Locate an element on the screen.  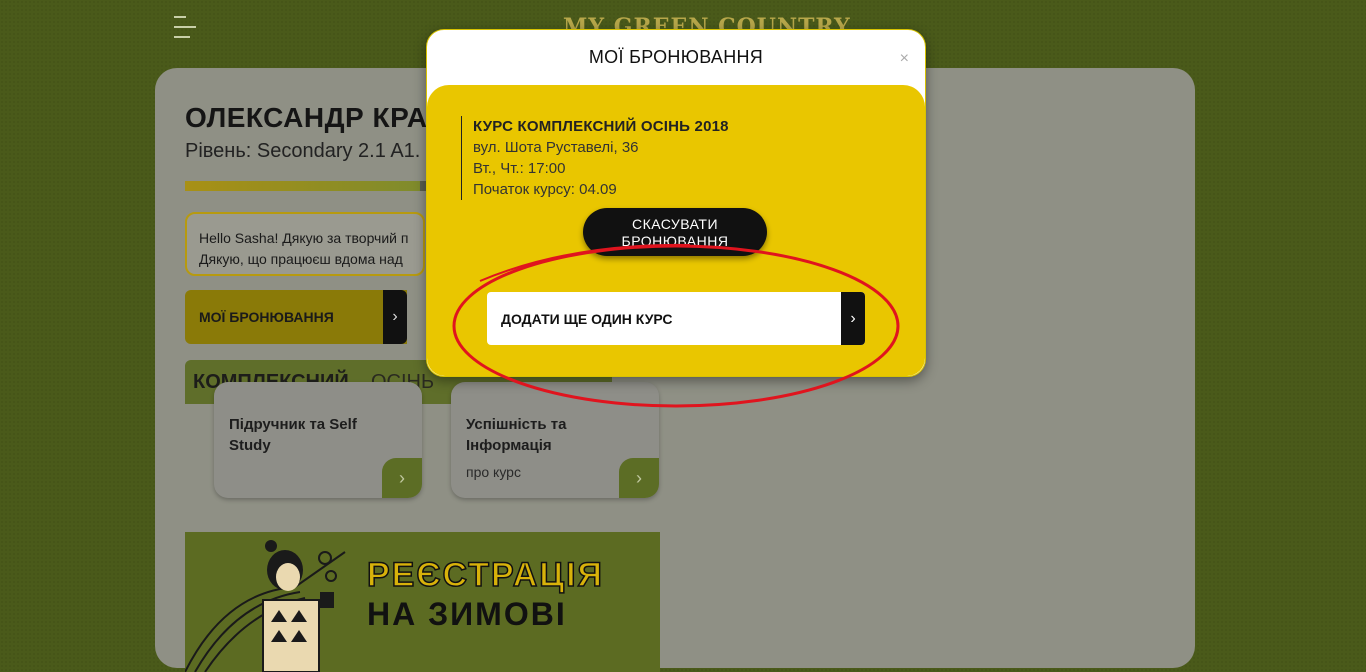
level-progress-fill is located at coordinates (303, 186).